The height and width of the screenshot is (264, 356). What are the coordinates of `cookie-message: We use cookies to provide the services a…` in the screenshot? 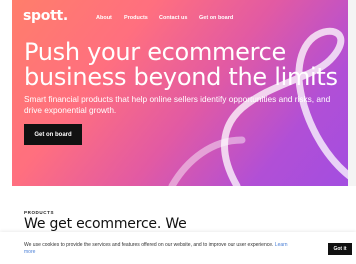 It's located at (160, 248).